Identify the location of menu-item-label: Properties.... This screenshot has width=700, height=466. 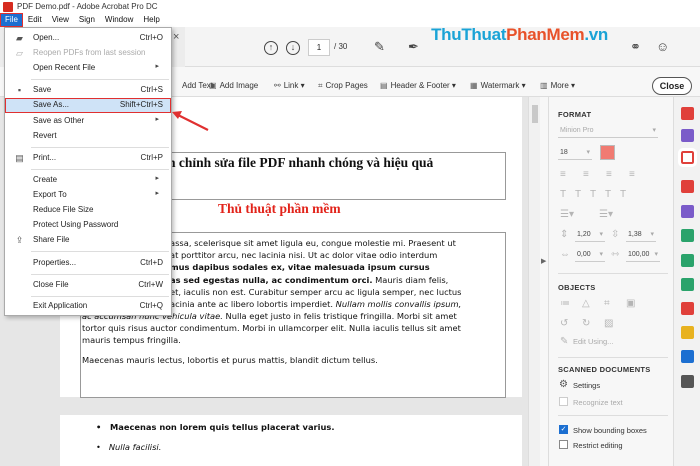
(55, 262).